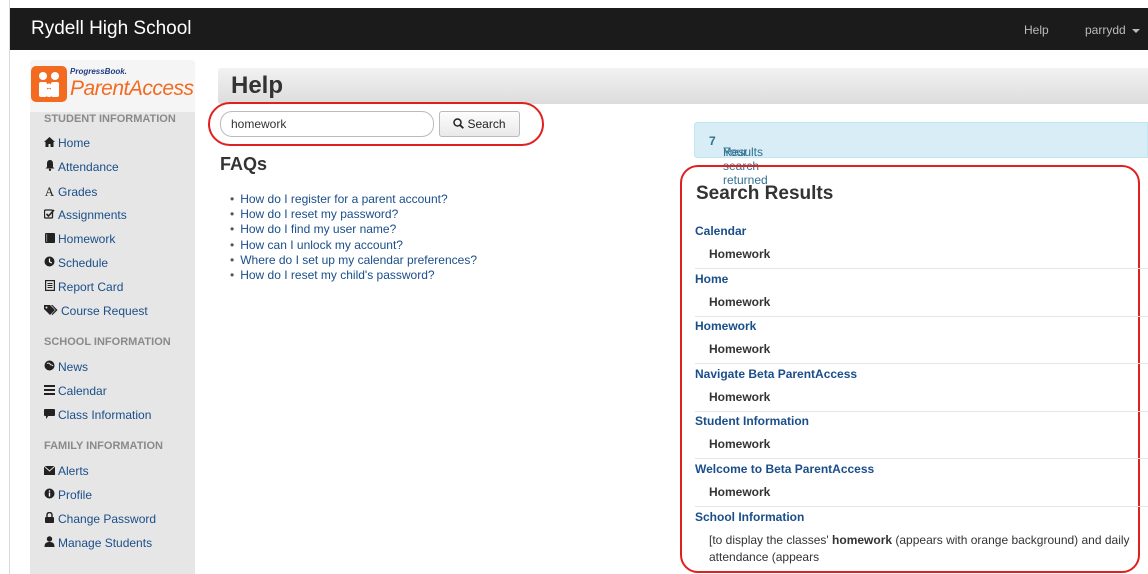 The width and height of the screenshot is (1148, 574). I want to click on sidebar-item-label: Report Card, so click(91, 287).